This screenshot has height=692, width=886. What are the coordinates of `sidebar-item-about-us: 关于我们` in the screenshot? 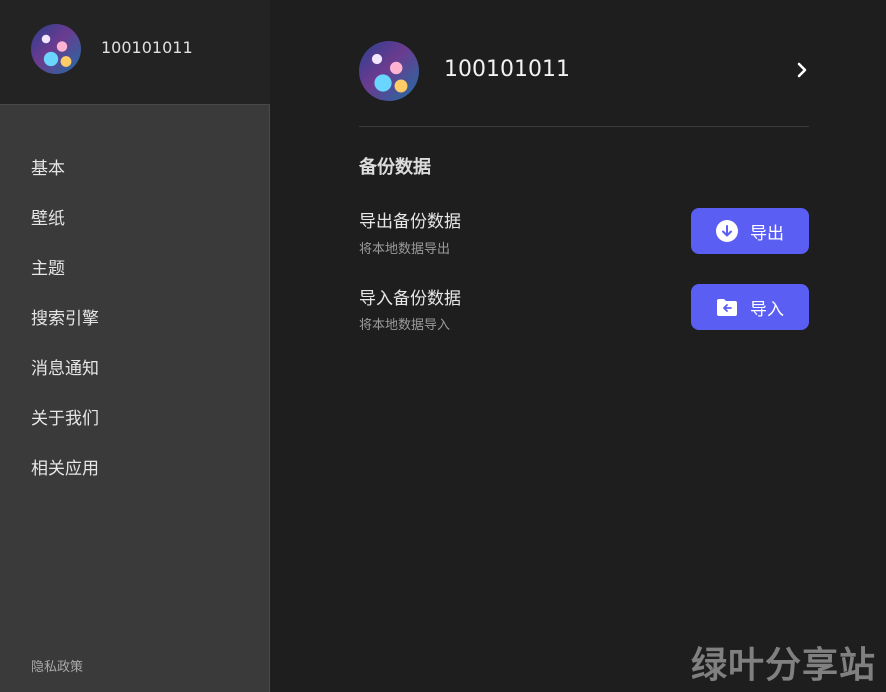 It's located at (65, 423).